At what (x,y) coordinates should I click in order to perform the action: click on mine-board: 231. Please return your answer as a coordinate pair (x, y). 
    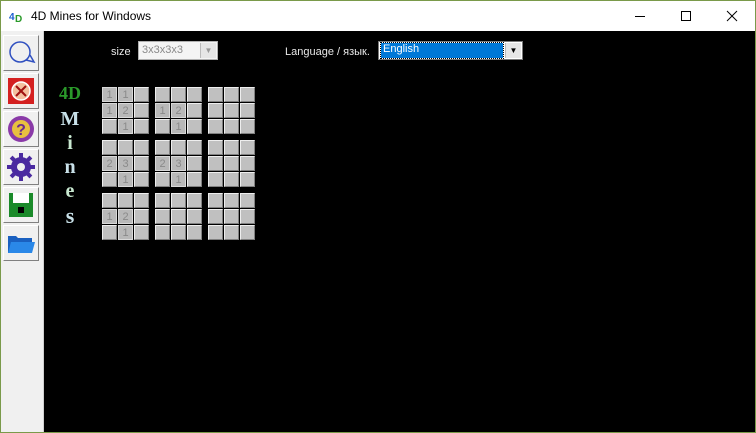
    Looking at the image, I should click on (126, 164).